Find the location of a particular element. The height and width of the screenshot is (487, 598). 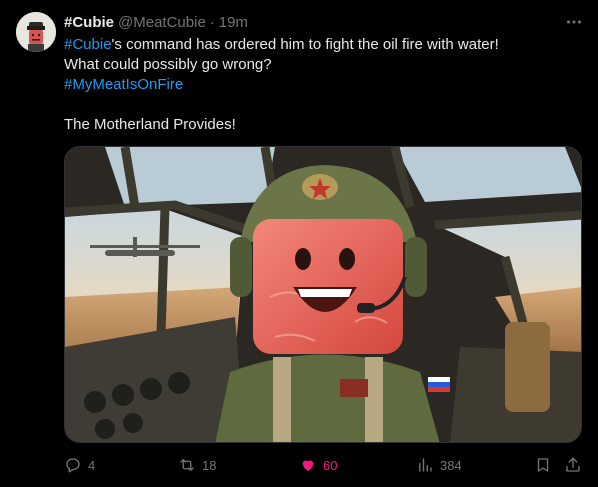

hashtag-link: #Cubie is located at coordinates (88, 44).